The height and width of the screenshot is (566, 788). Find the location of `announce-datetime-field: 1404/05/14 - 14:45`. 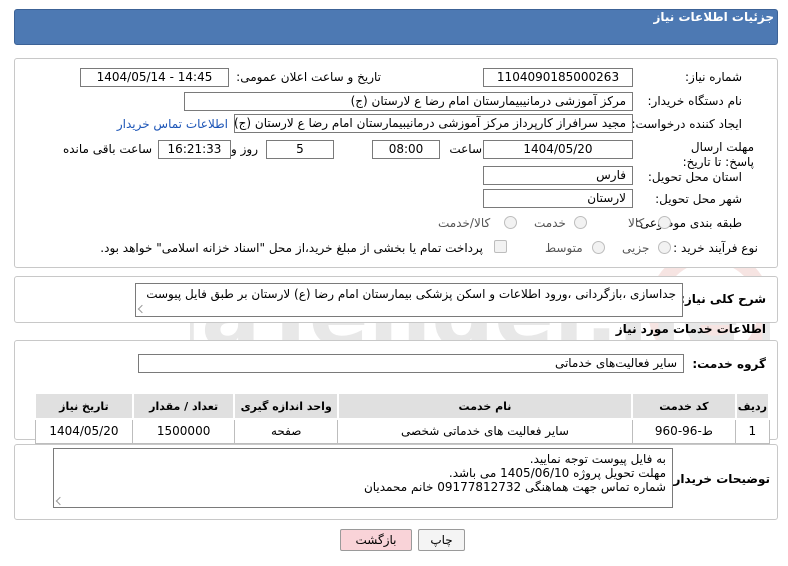

announce-datetime-field: 1404/05/14 - 14:45 is located at coordinates (154, 77).